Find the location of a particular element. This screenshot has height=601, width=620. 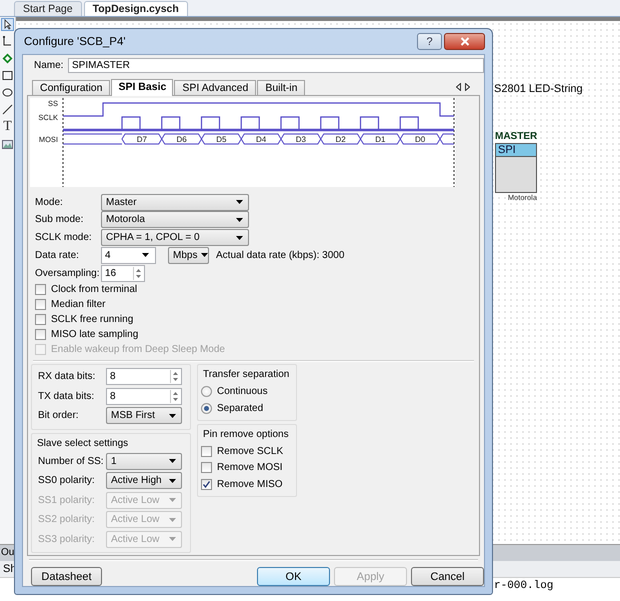

dropdown: Motorola is located at coordinates (175, 219).